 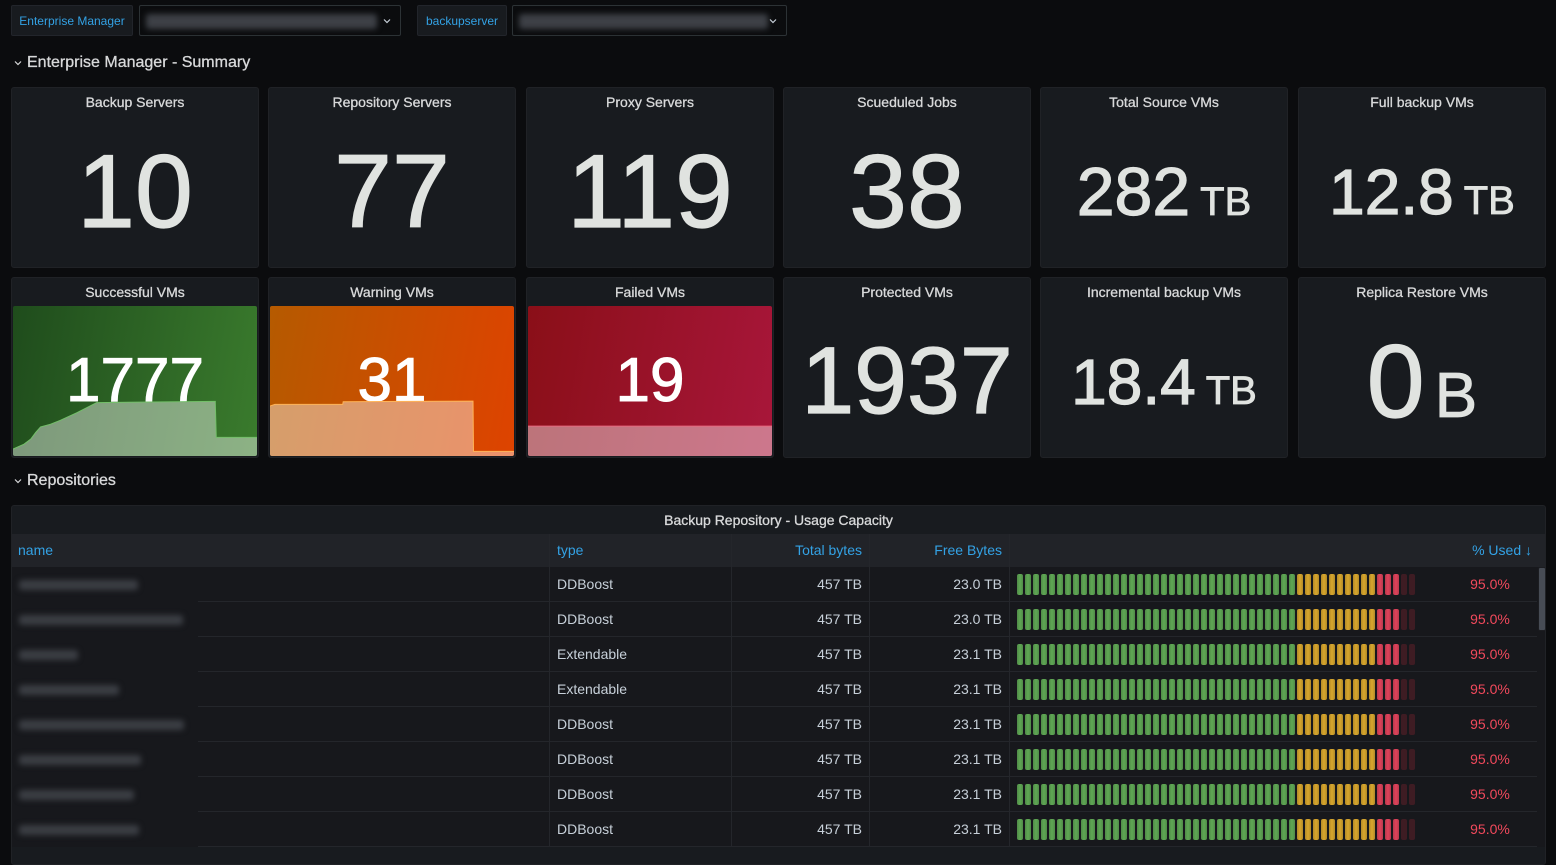 What do you see at coordinates (132, 63) in the screenshot?
I see `section-header-summary: Enterprise Manager - Summary` at bounding box center [132, 63].